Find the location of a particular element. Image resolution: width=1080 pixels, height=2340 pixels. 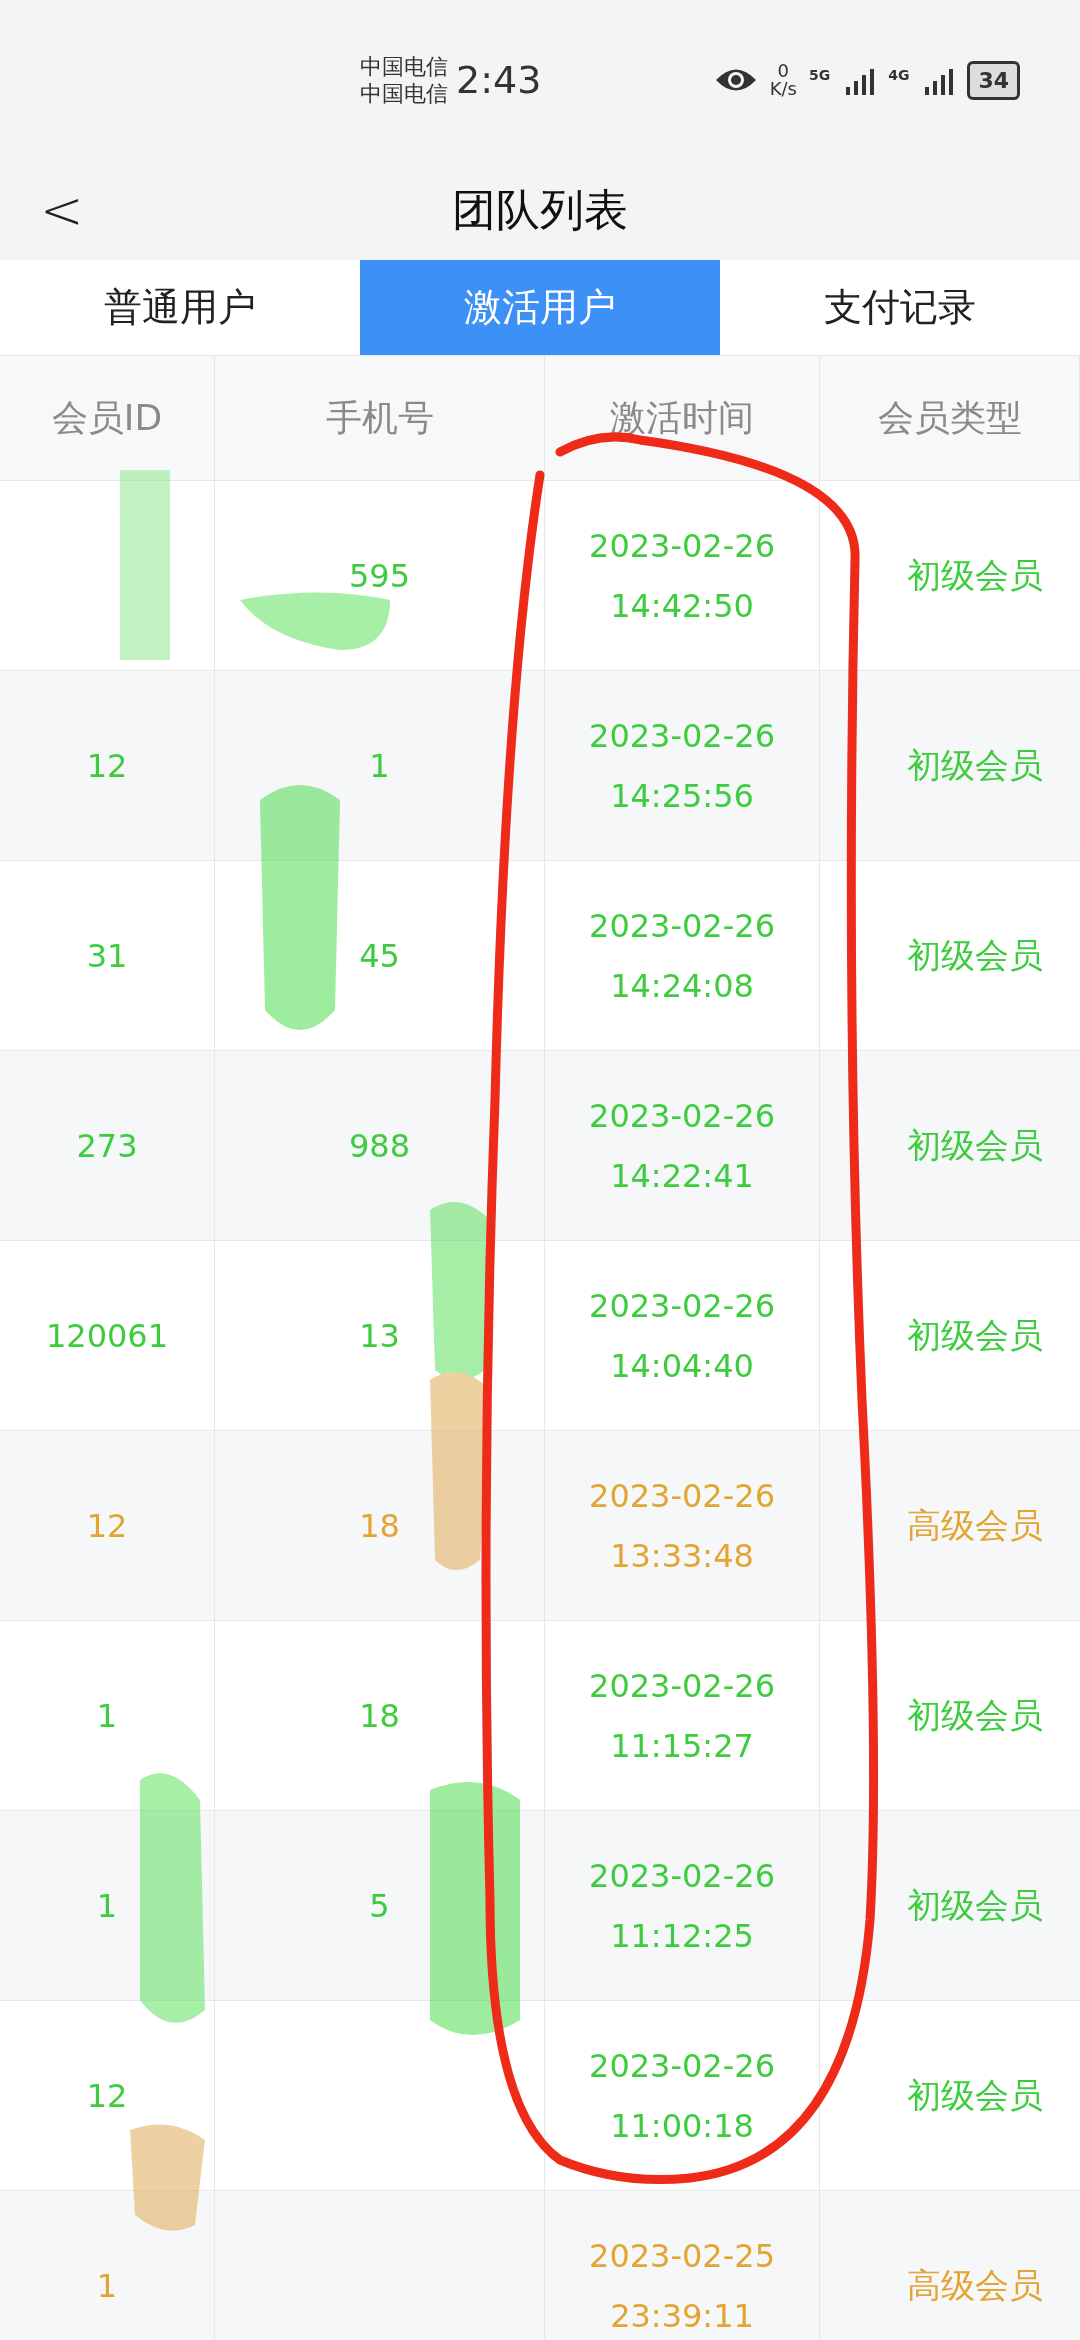

activation-time: 11:15:27 is located at coordinates (682, 1746).